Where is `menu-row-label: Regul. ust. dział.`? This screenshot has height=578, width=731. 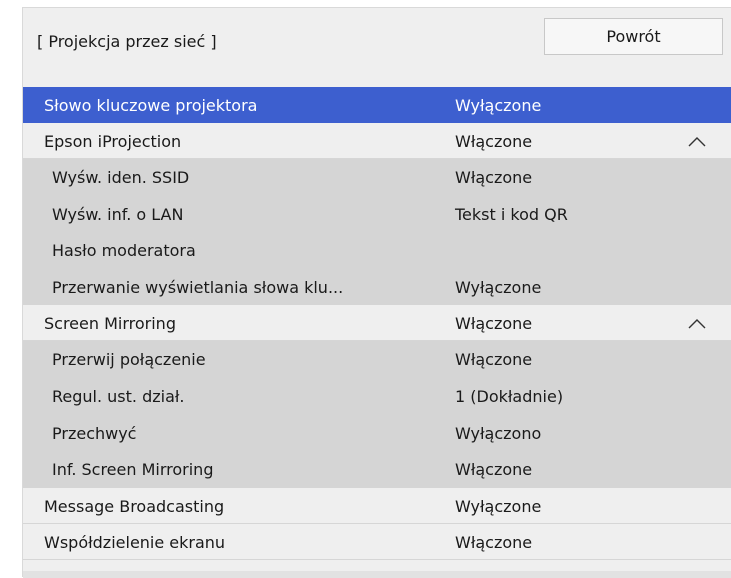 menu-row-label: Regul. ust. dział. is located at coordinates (118, 396).